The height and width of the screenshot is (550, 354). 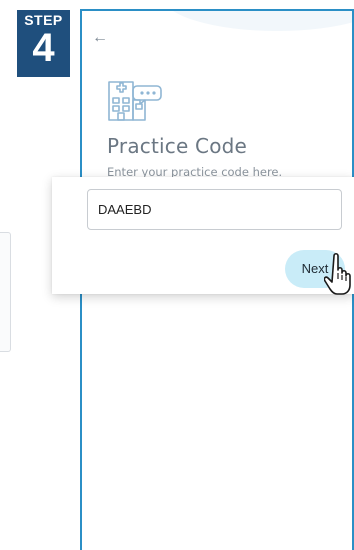 What do you see at coordinates (257, 21) in the screenshot?
I see `header-decoration` at bounding box center [257, 21].